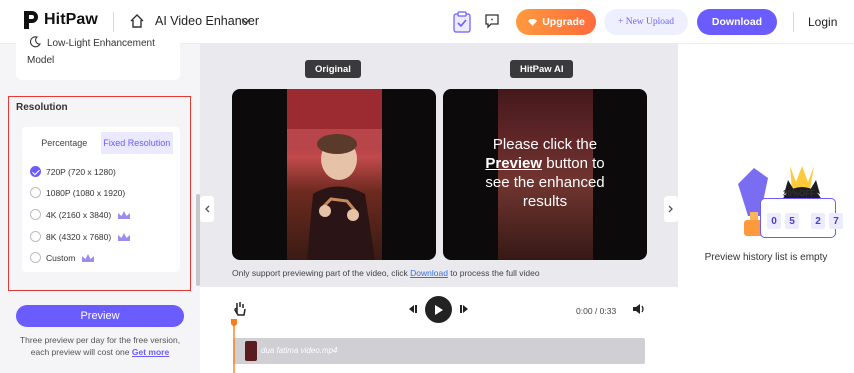 The width and height of the screenshot is (854, 373). I want to click on chevron-down-icon, so click(246, 21).